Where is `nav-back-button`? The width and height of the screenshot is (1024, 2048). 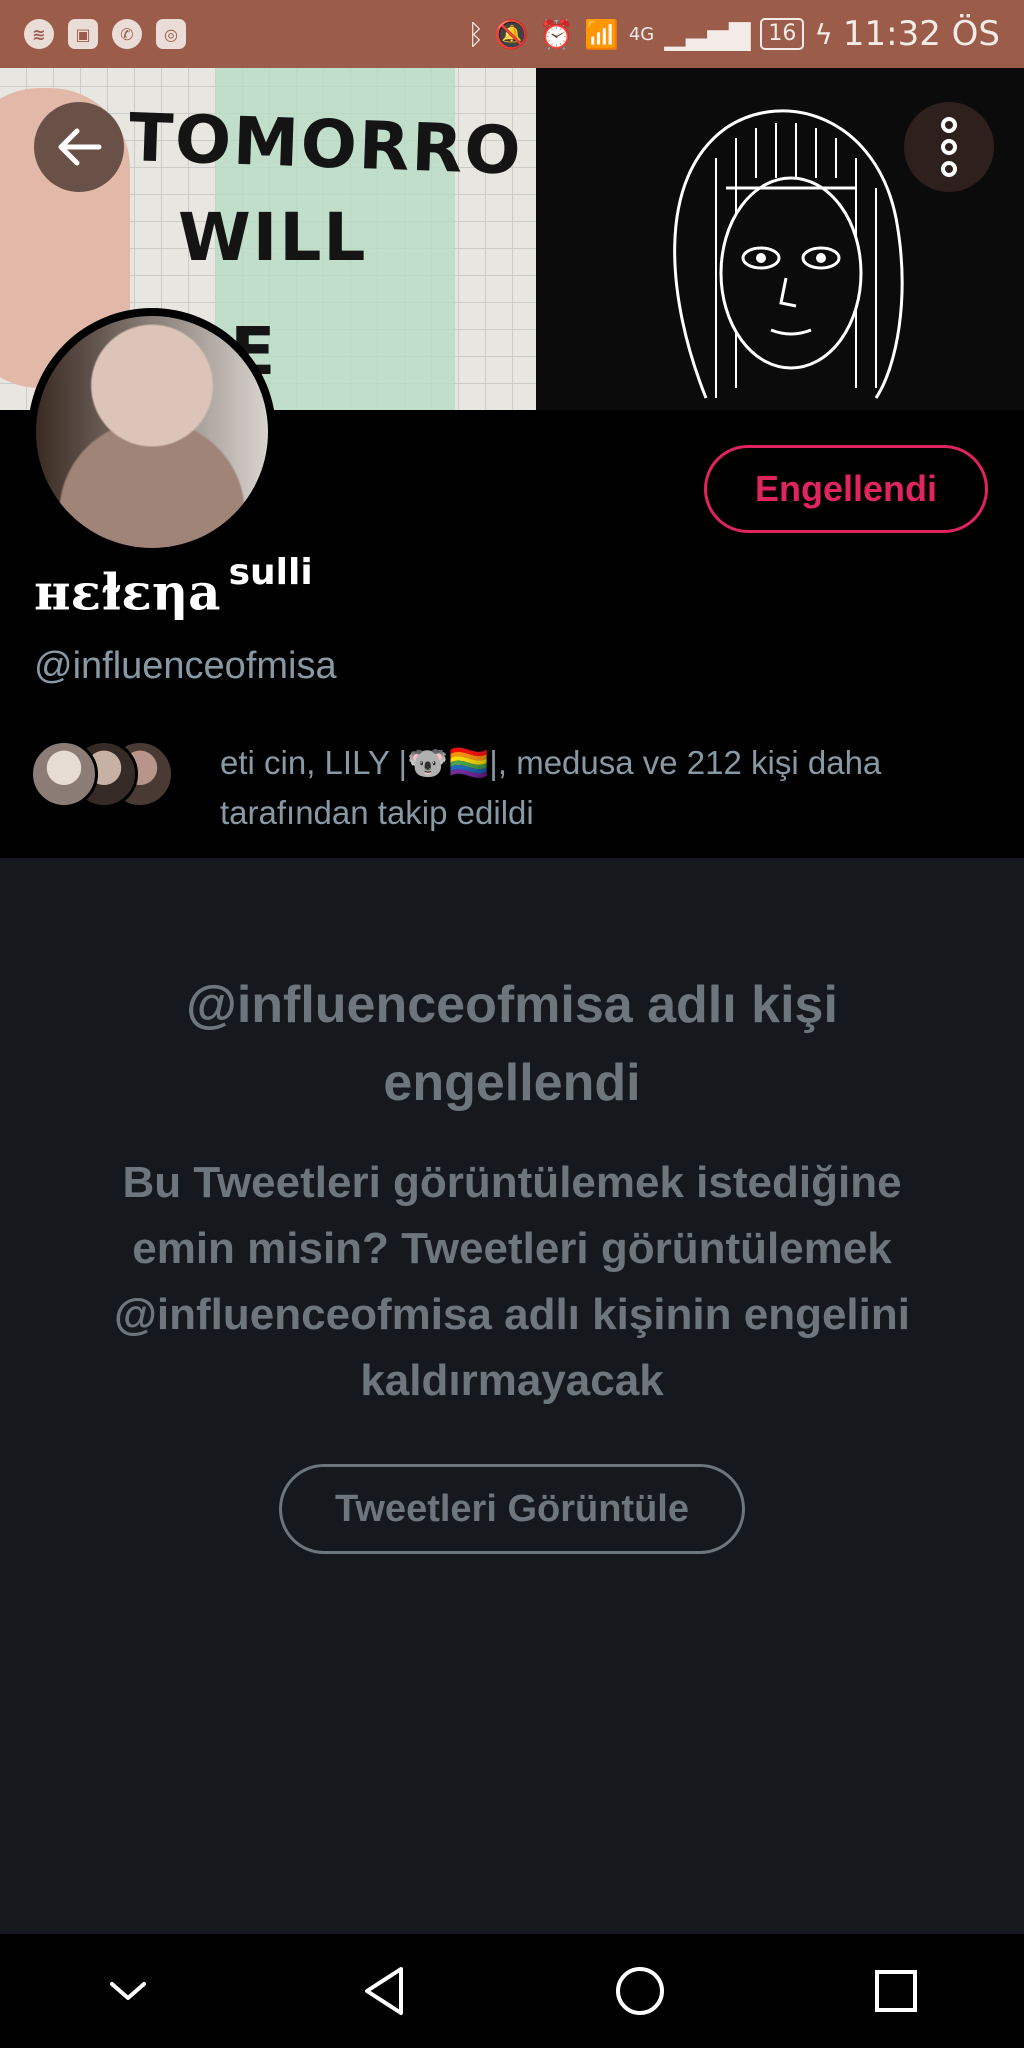
nav-back-button is located at coordinates (384, 1991).